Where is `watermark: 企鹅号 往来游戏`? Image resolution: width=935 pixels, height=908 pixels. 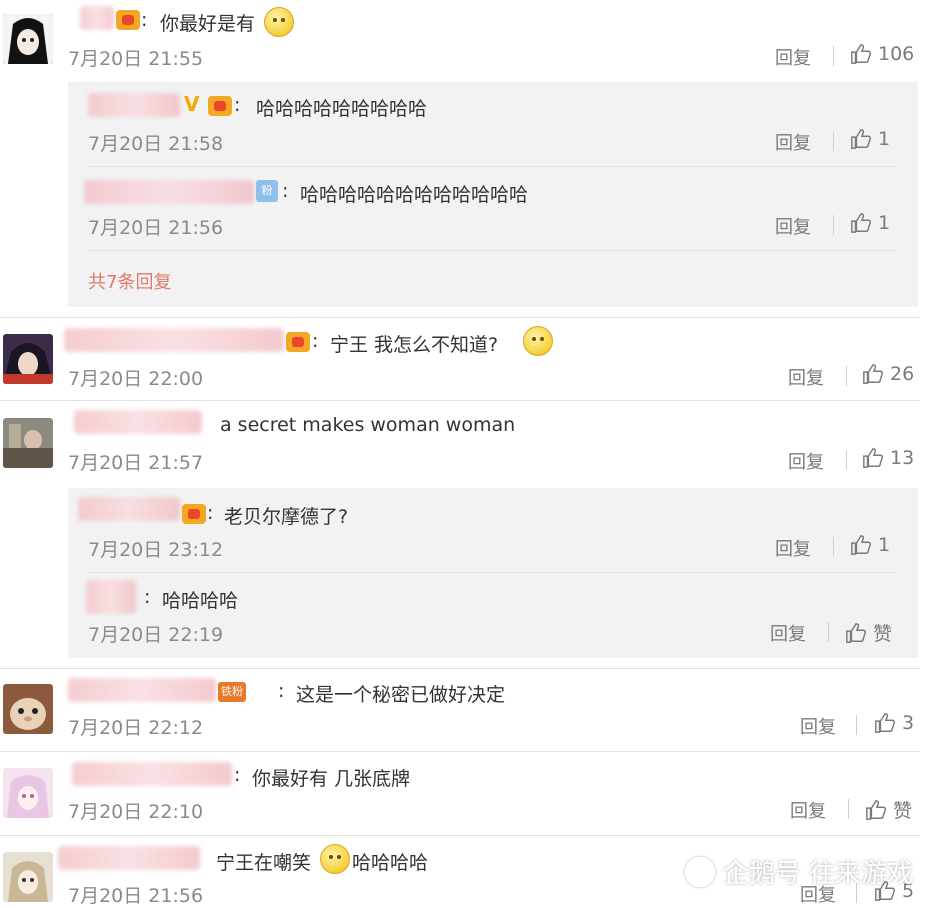
watermark: 企鹅号 往来游戏 is located at coordinates (798, 871).